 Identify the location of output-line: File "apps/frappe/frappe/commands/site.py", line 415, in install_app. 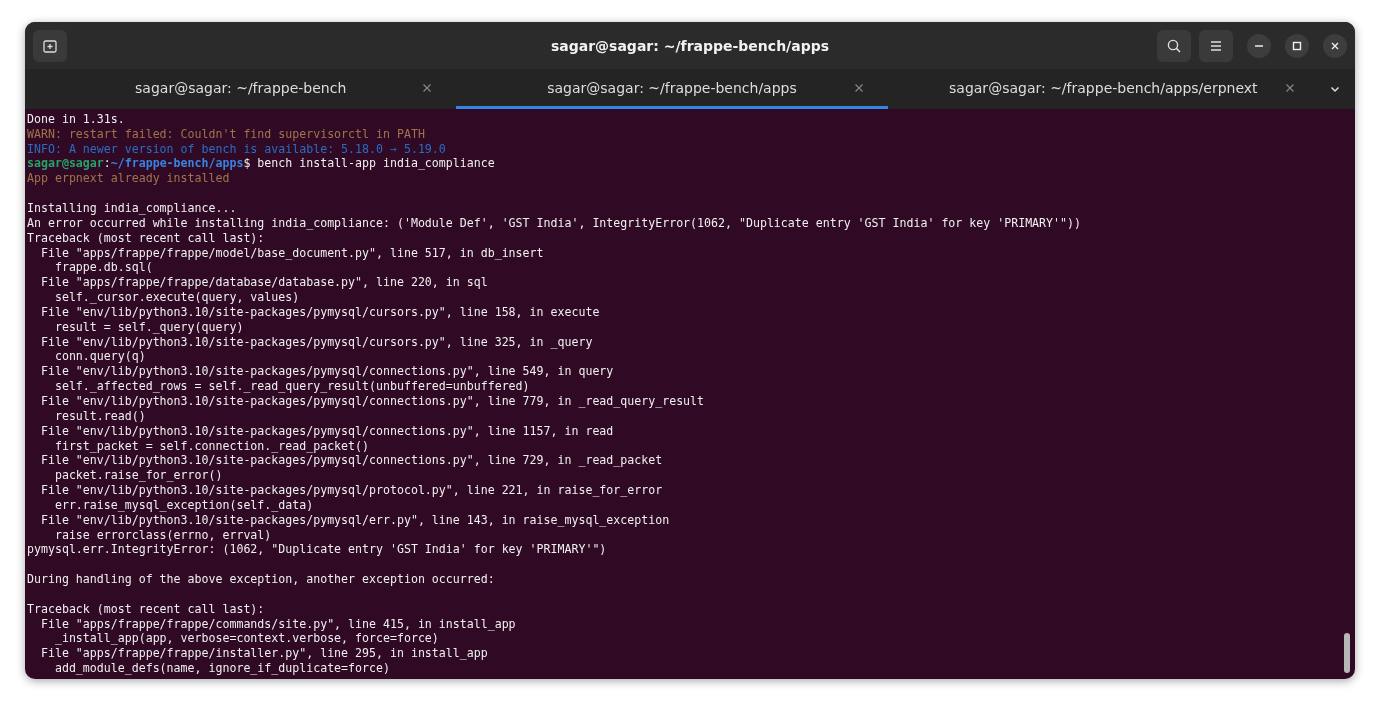
(277, 623).